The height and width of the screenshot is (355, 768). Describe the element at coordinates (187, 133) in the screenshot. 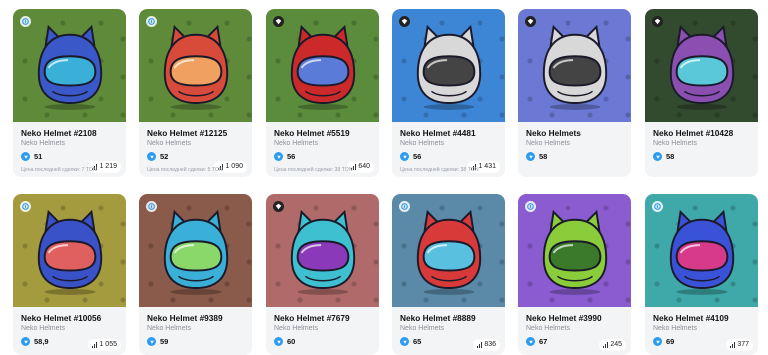

I see `gift-title: Neko Helmet #12125` at that location.